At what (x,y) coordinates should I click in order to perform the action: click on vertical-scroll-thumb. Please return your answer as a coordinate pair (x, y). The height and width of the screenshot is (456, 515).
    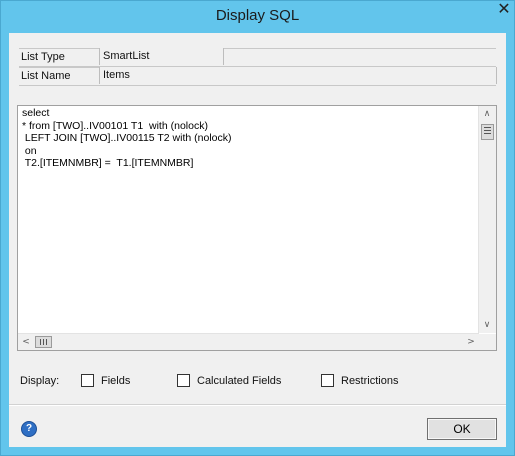
    Looking at the image, I should click on (487, 132).